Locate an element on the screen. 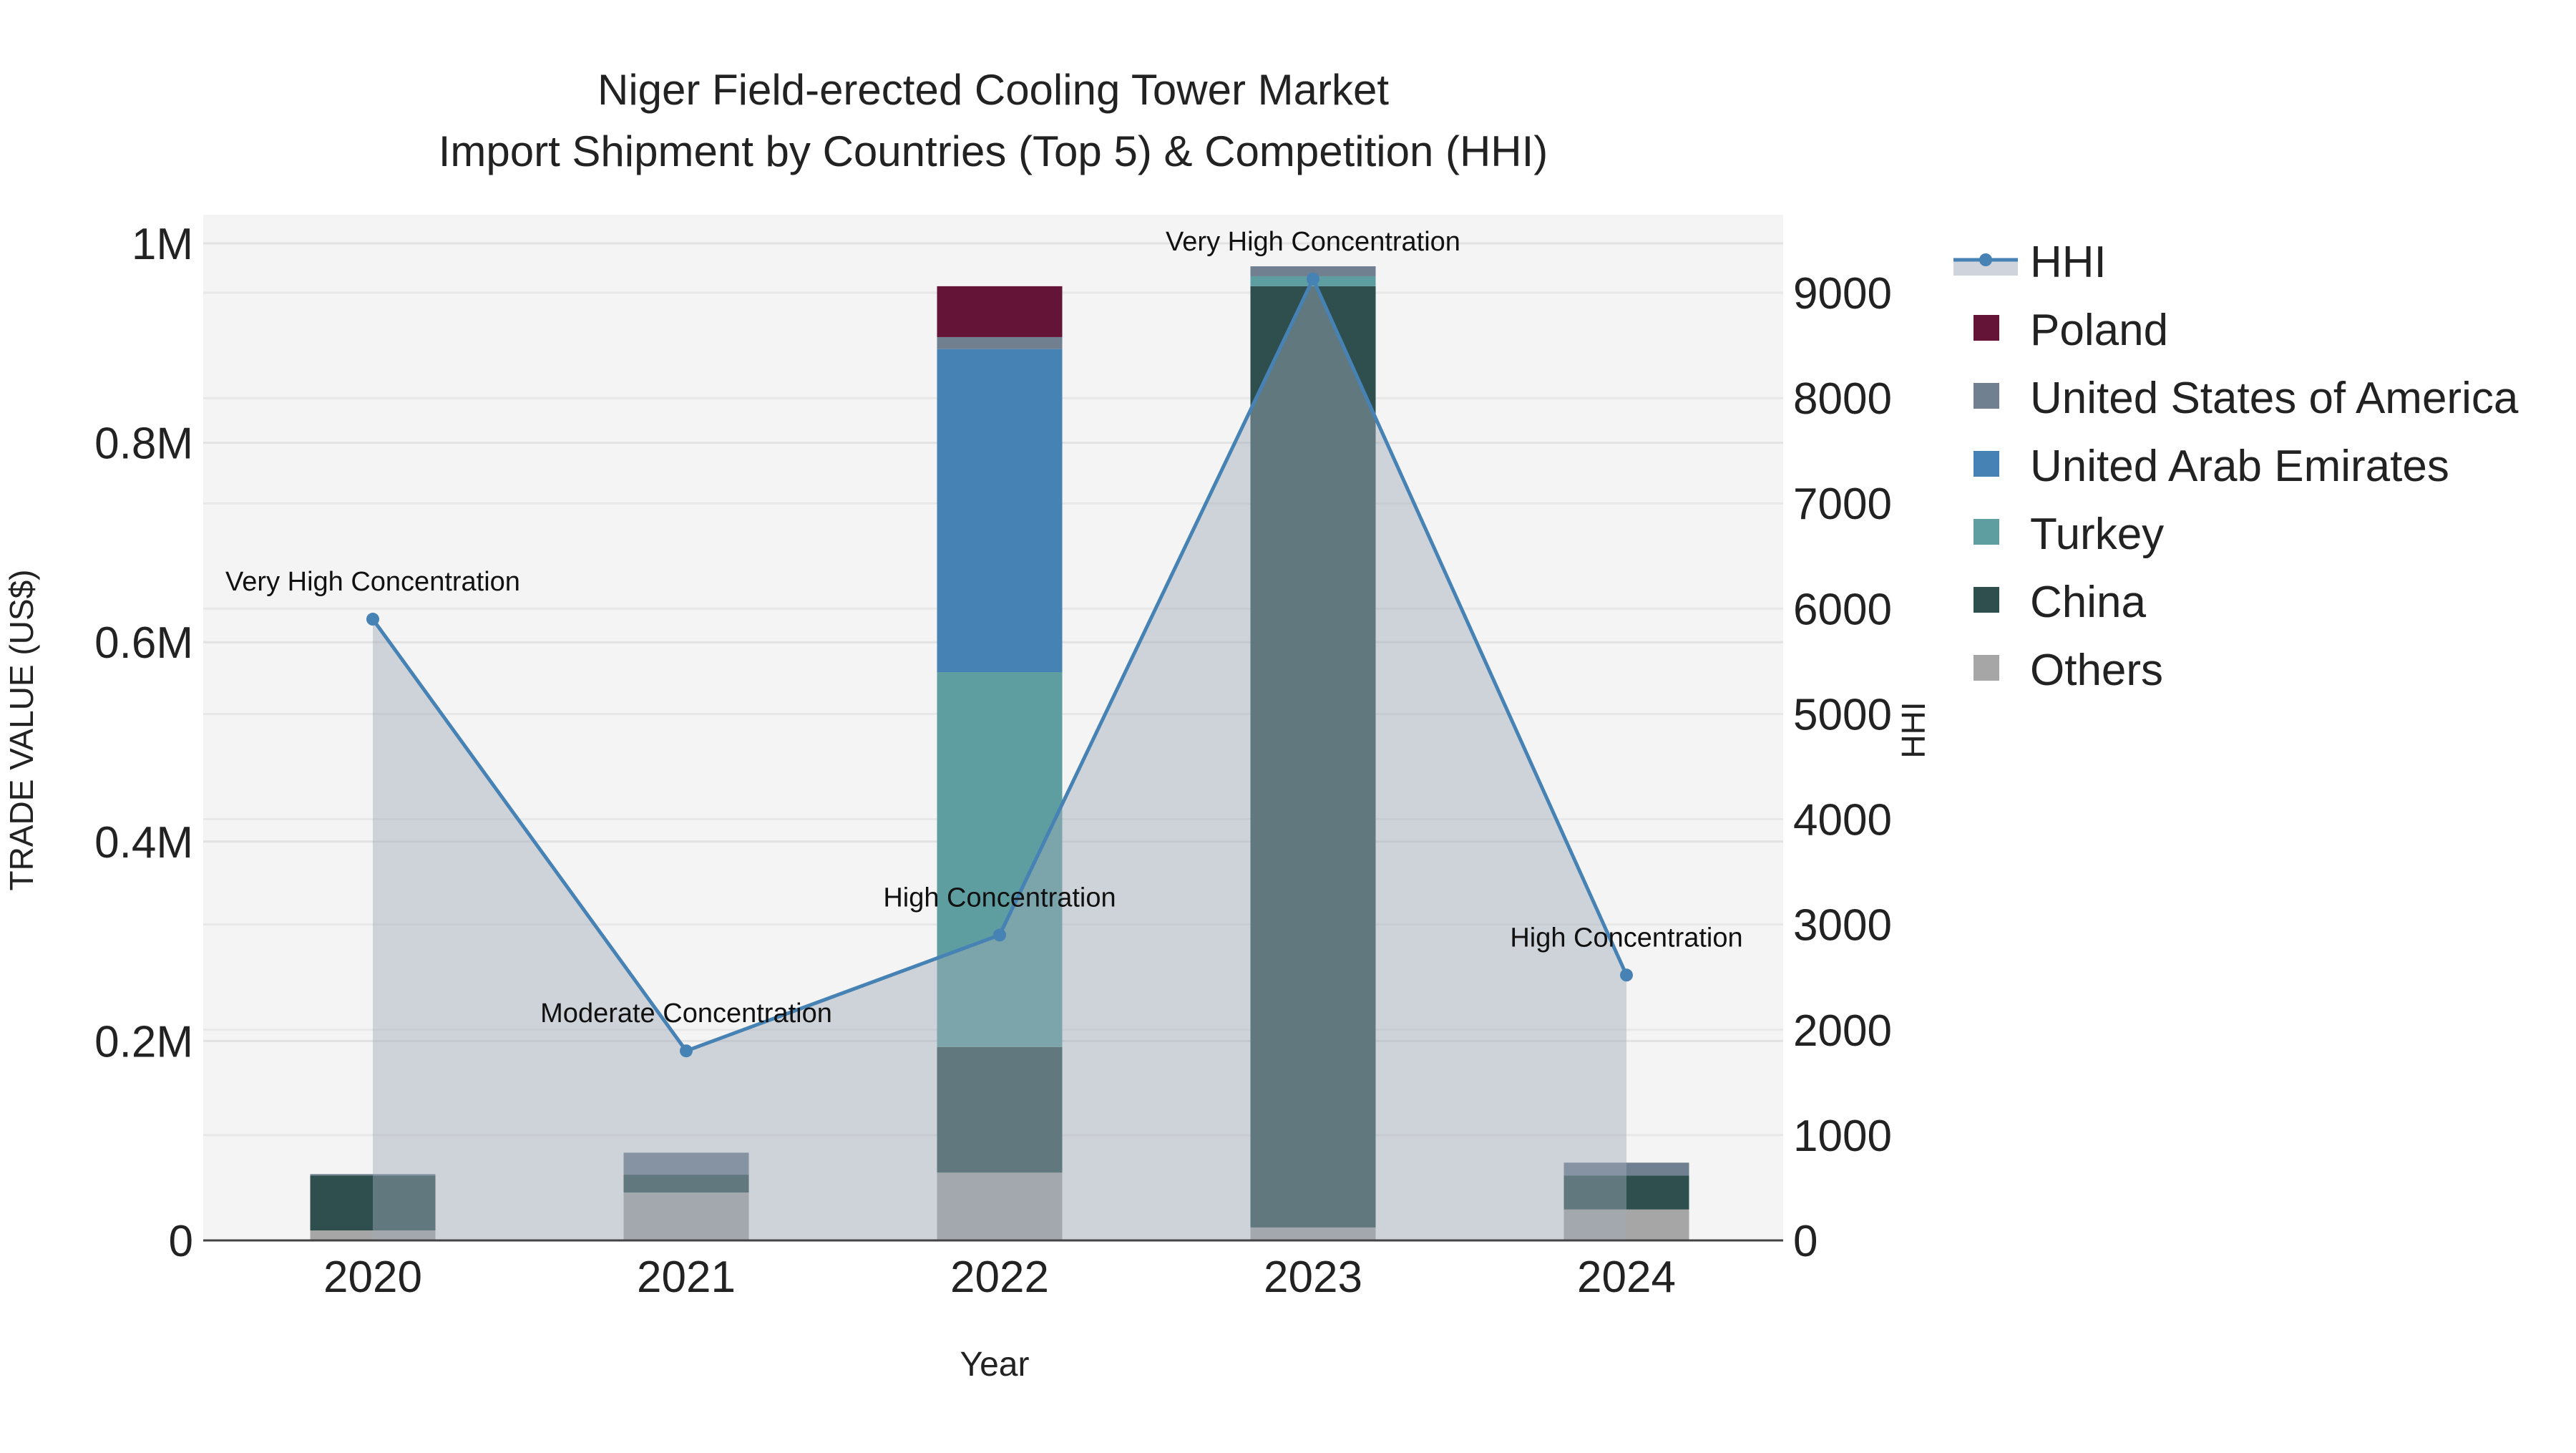 This screenshot has width=2576, height=1453. x-axis-title: Year is located at coordinates (995, 1365).